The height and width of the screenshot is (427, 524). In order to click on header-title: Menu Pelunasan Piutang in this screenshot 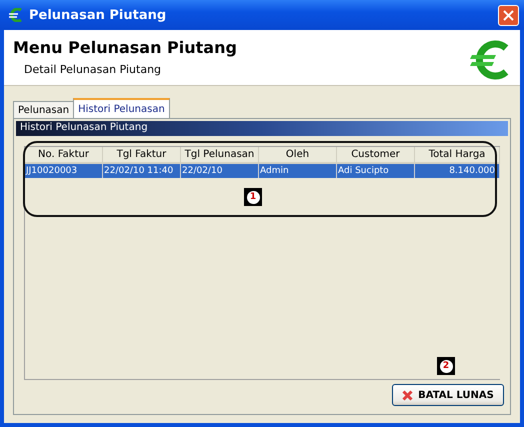, I will do `click(125, 47)`.